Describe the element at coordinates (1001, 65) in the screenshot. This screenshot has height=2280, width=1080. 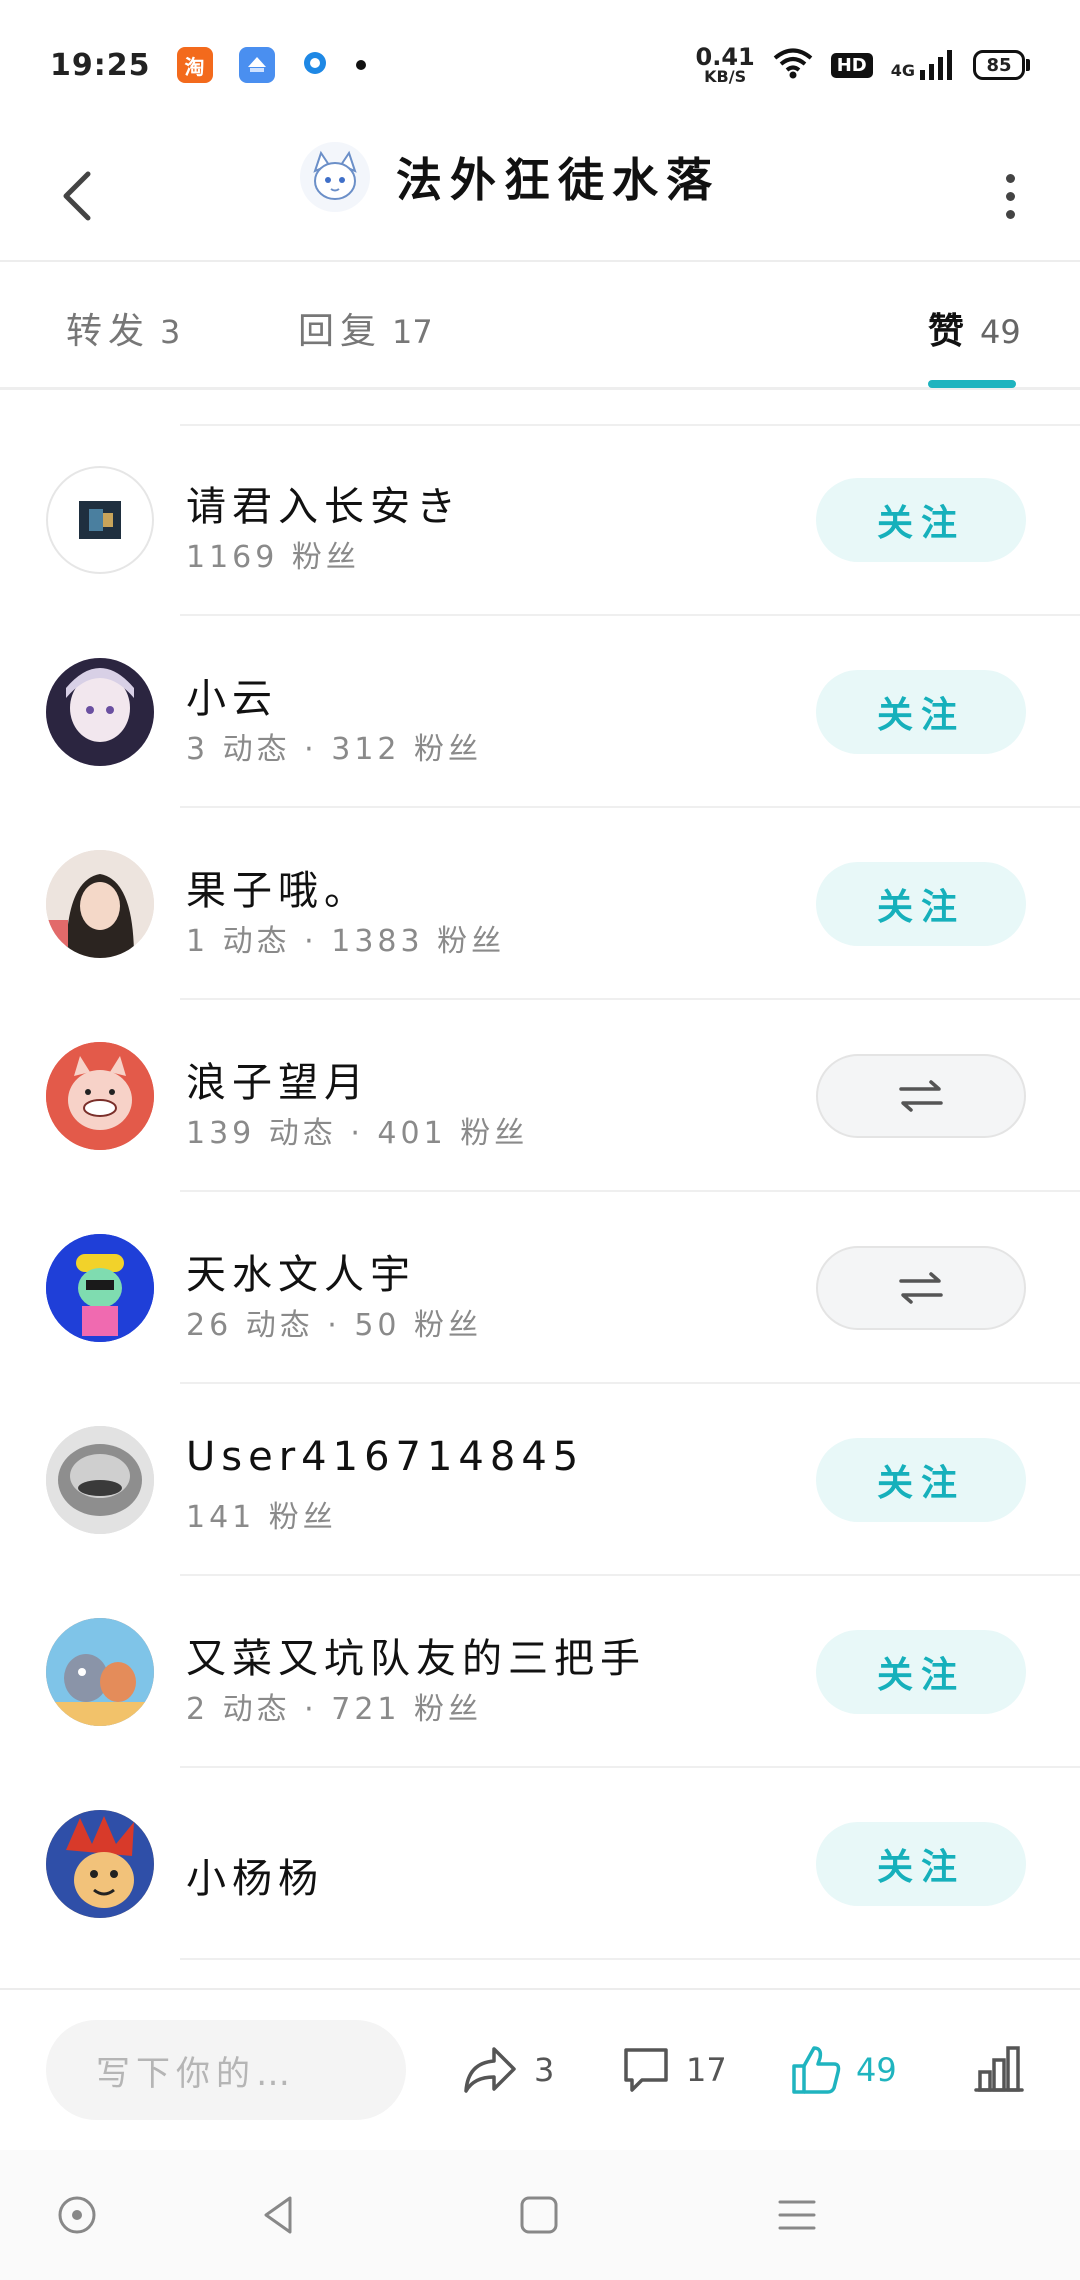
I see `battery-indicator: 85` at that location.